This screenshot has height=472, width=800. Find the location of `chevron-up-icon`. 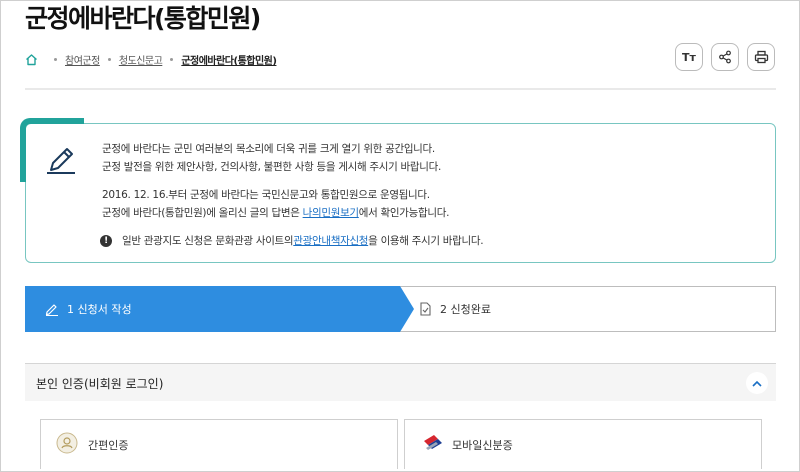

chevron-up-icon is located at coordinates (757, 383).